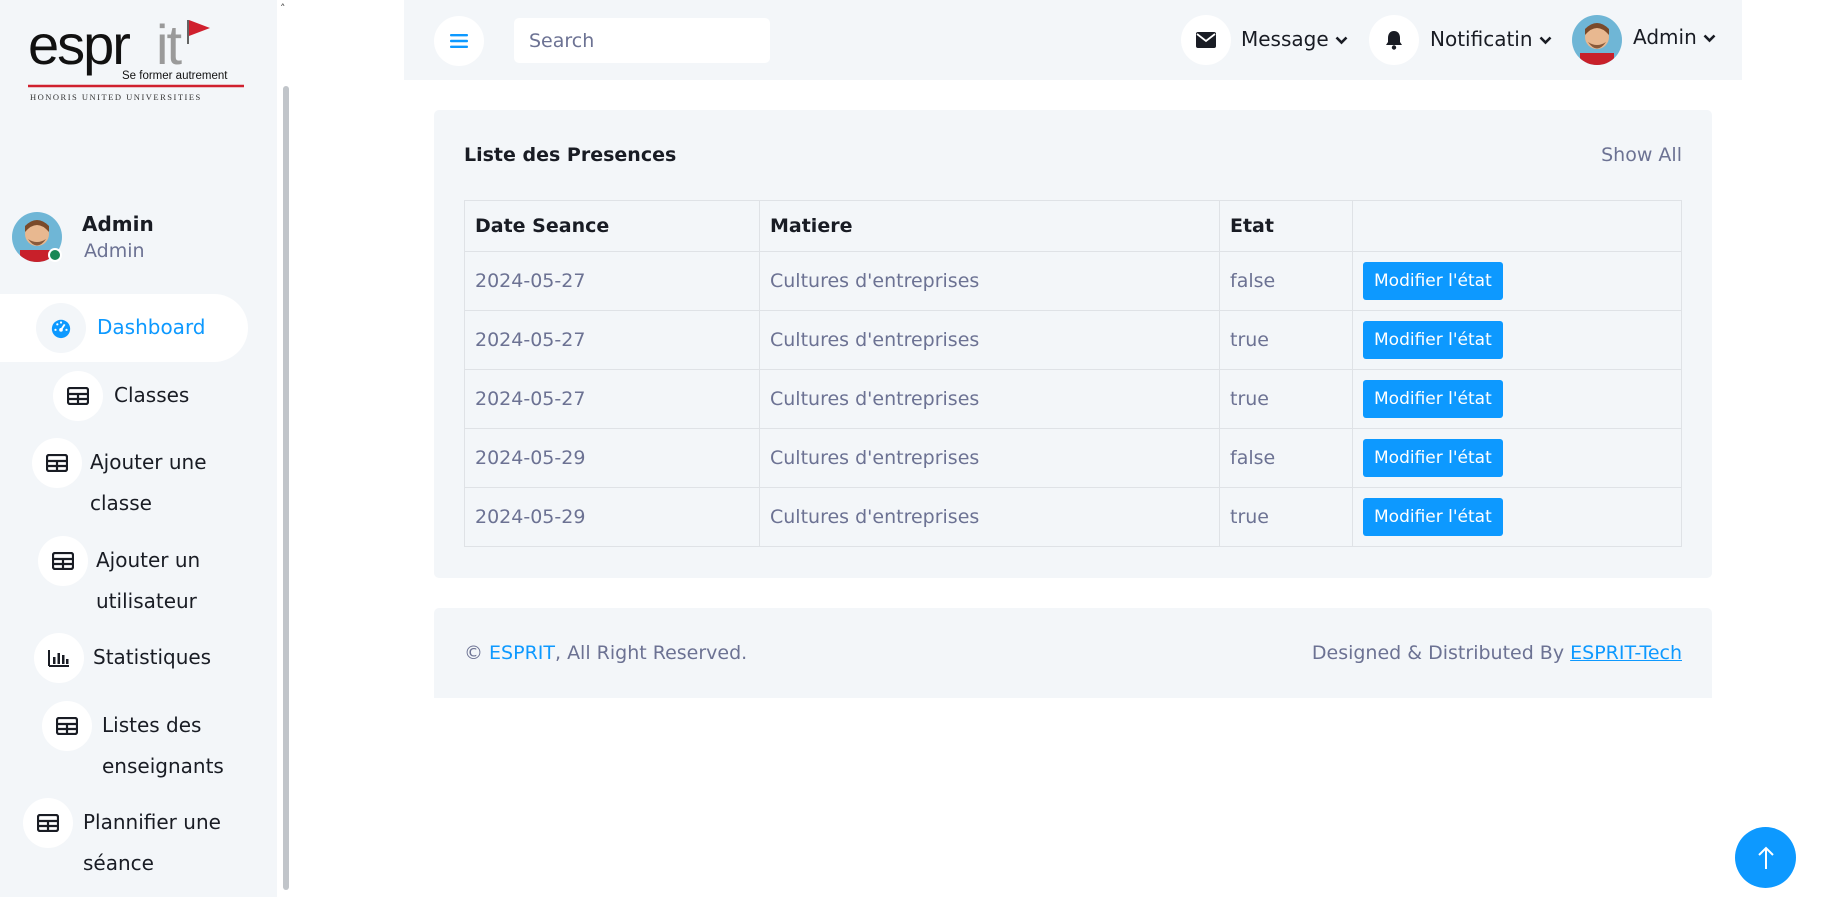  Describe the element at coordinates (522, 653) in the screenshot. I see `esprit-link: ESPRIT` at that location.